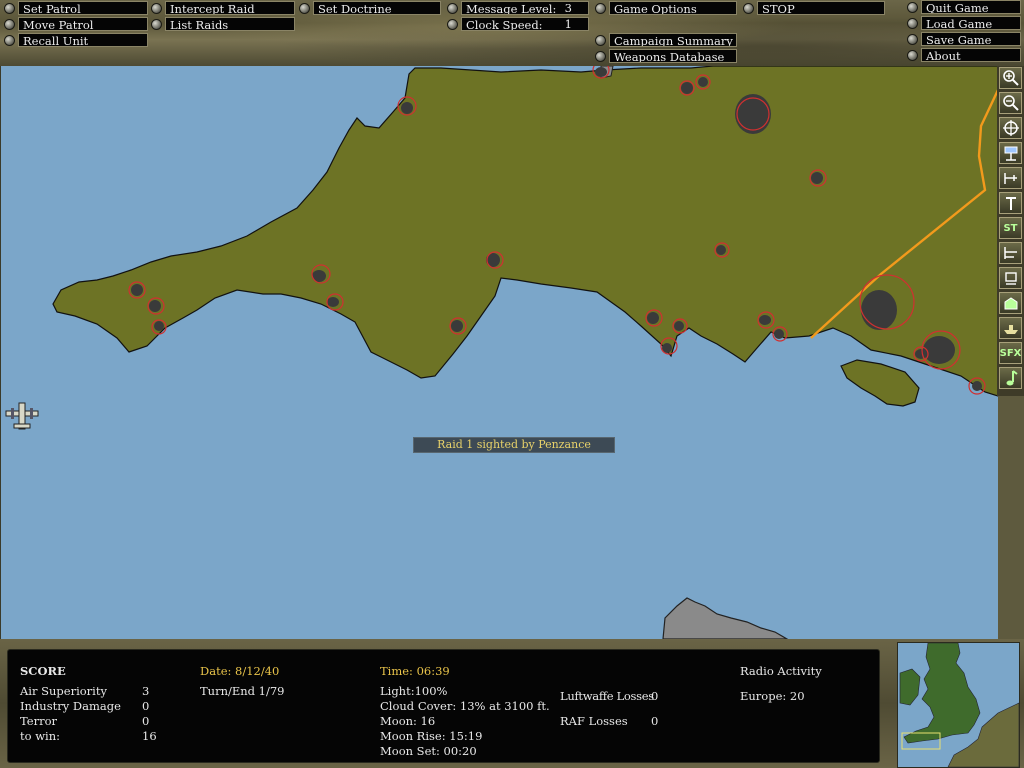 The width and height of the screenshot is (1024, 768). I want to click on moon-rise-readout: Moon Rise: 15:19, so click(431, 736).